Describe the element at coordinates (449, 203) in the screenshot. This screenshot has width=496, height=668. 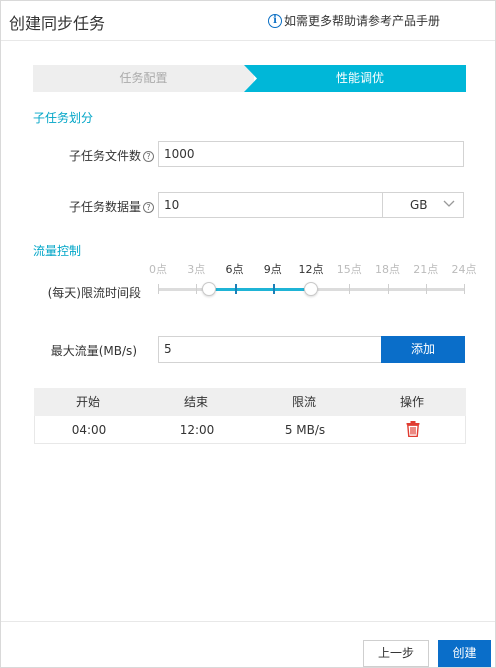
I see `chevron-down-icon` at that location.